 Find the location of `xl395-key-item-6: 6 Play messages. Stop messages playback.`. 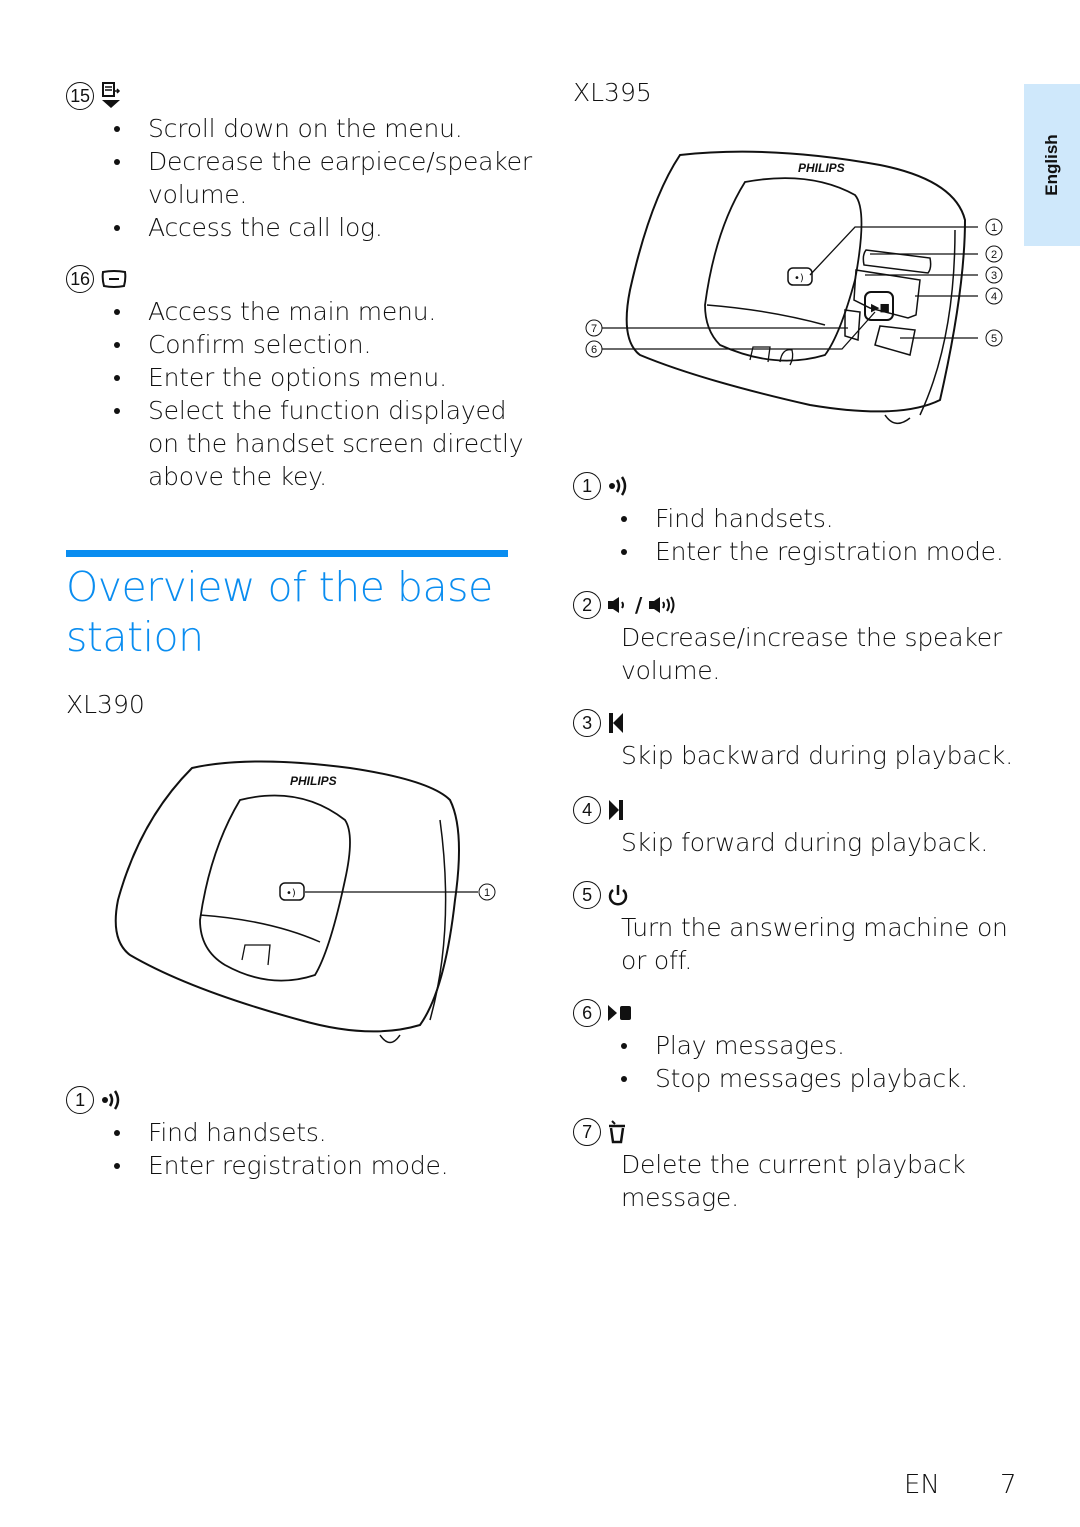

xl395-key-item-6: 6 Play messages. Stop messages playback. is located at coordinates (793, 1046).